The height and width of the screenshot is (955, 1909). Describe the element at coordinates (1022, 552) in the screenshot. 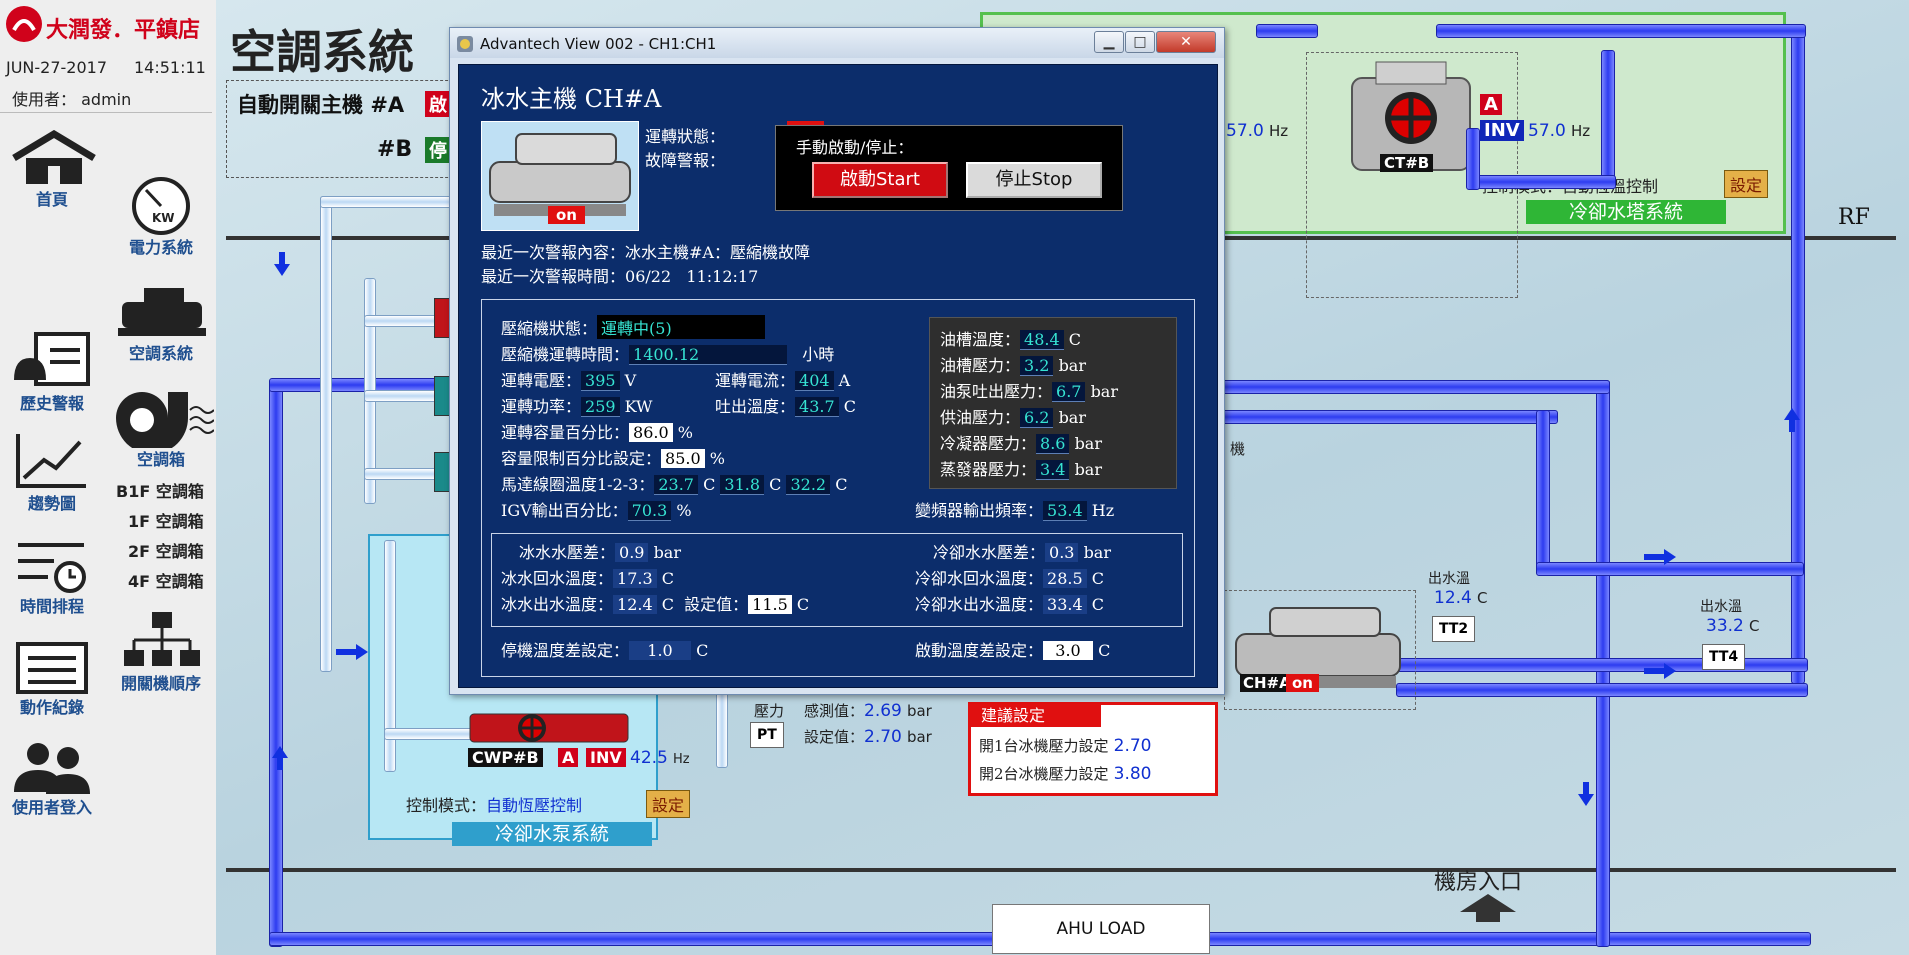

I see `cw-dp: 冷卻水水壓差： 0.3 bar` at that location.